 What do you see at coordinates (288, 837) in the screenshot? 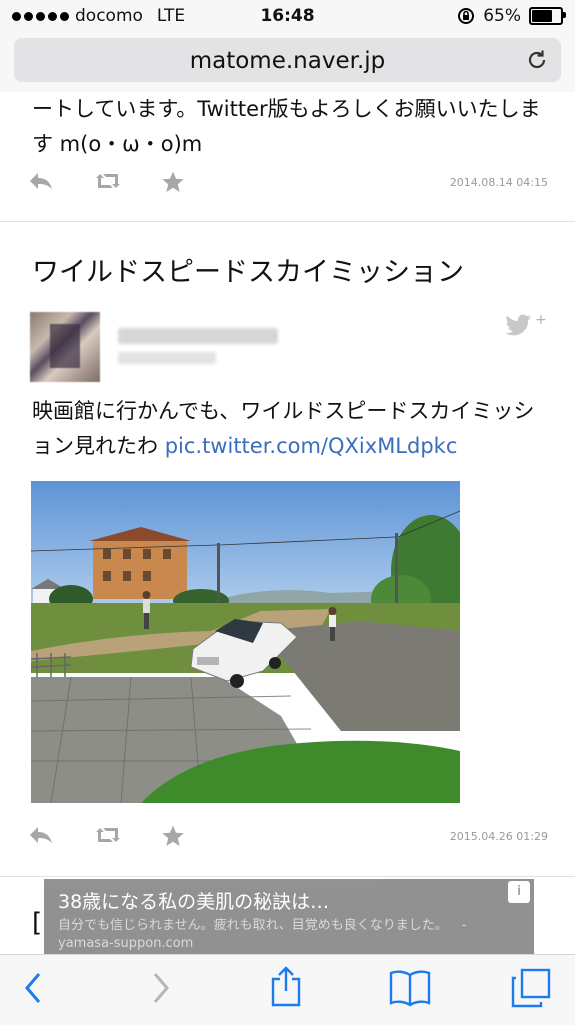
I see `tweet-actions: 2015.04.26 01:29` at bounding box center [288, 837].